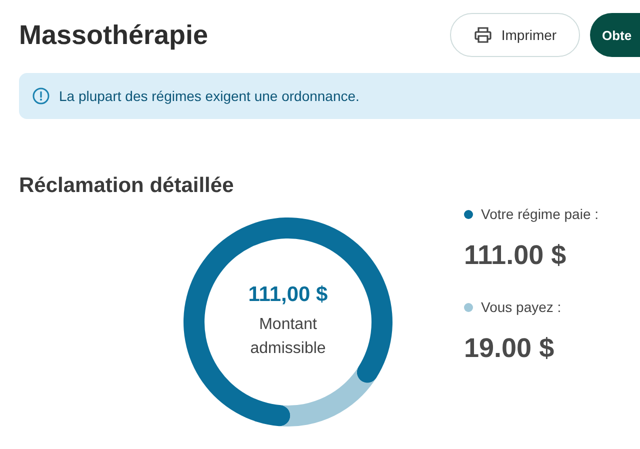 The height and width of the screenshot is (449, 640). What do you see at coordinates (113, 35) in the screenshot?
I see `page-title: Massothérapie` at bounding box center [113, 35].